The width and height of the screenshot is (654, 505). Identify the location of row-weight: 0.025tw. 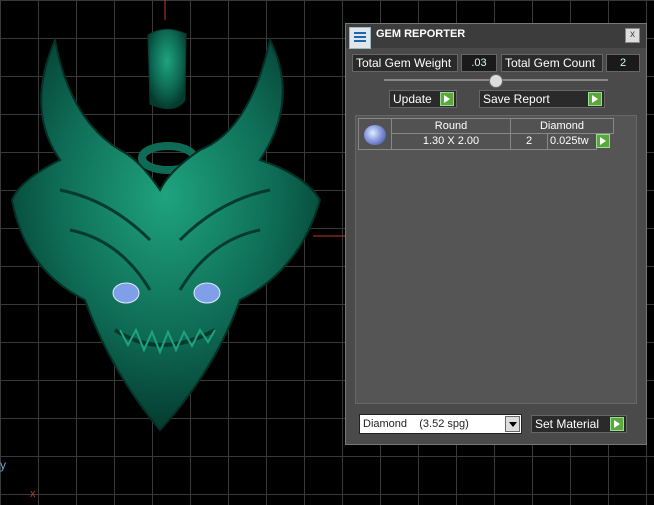
(572, 141).